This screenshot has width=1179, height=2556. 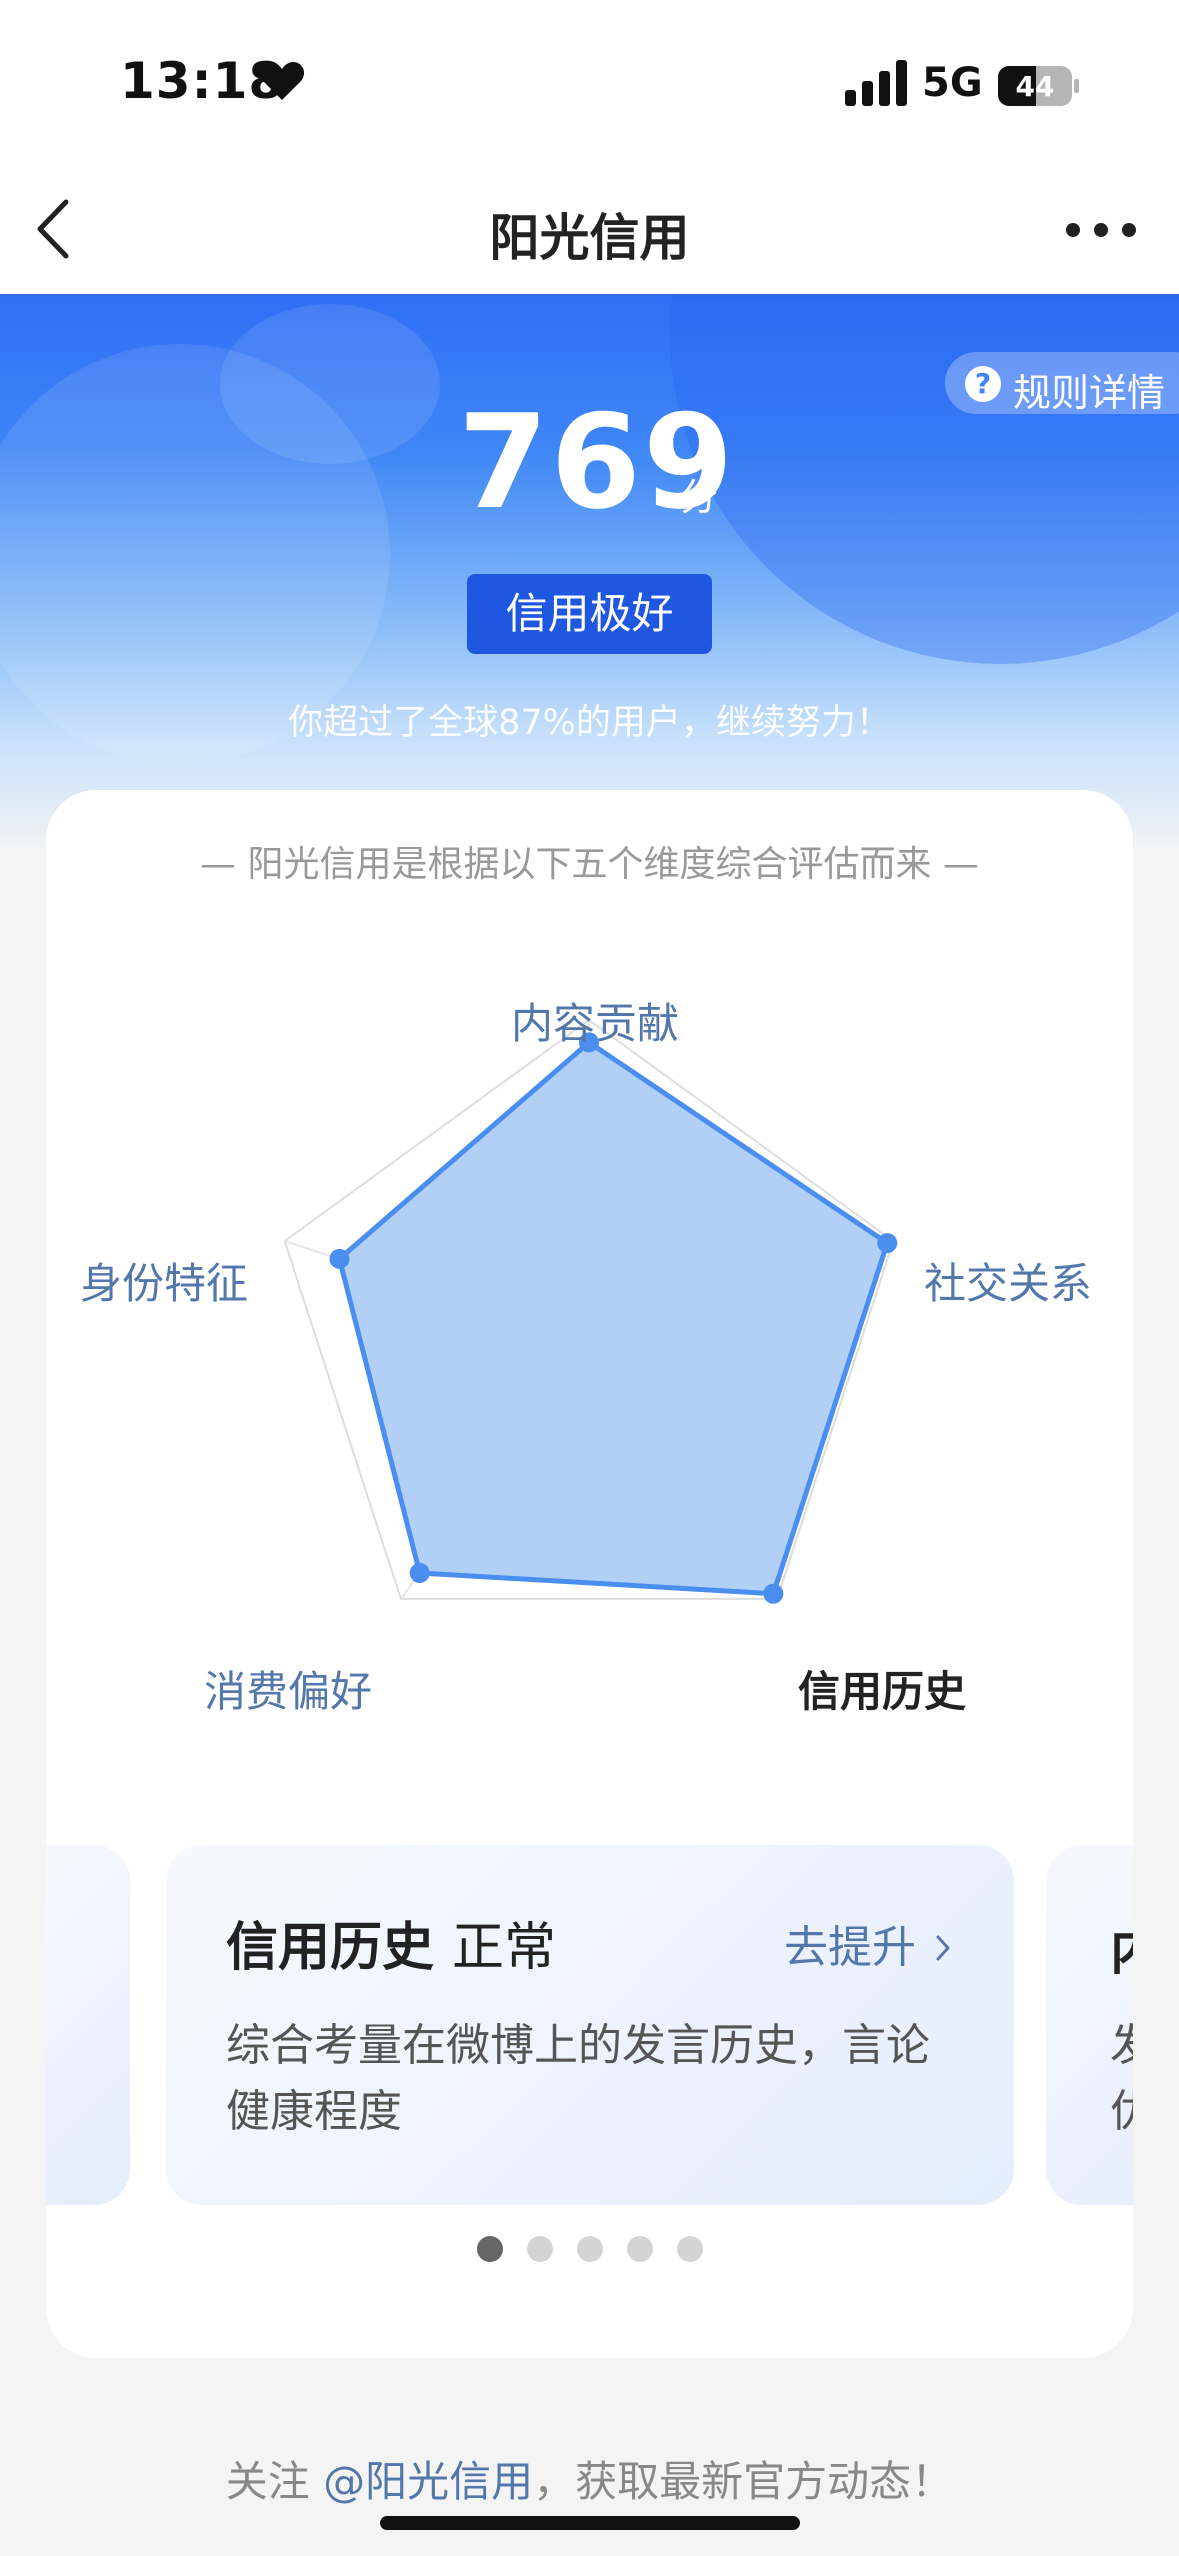 I want to click on carousel-slide-active: 信用历史 正常 去提升 综合考量在微博上的发言历史，言论健康程度, so click(x=590, y=2025).